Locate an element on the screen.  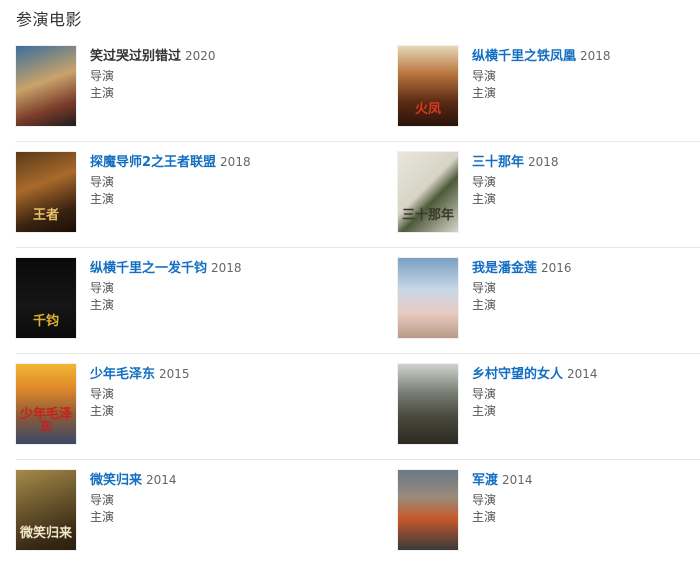
movie-title-line: 三十那年 2018 is located at coordinates (515, 162).